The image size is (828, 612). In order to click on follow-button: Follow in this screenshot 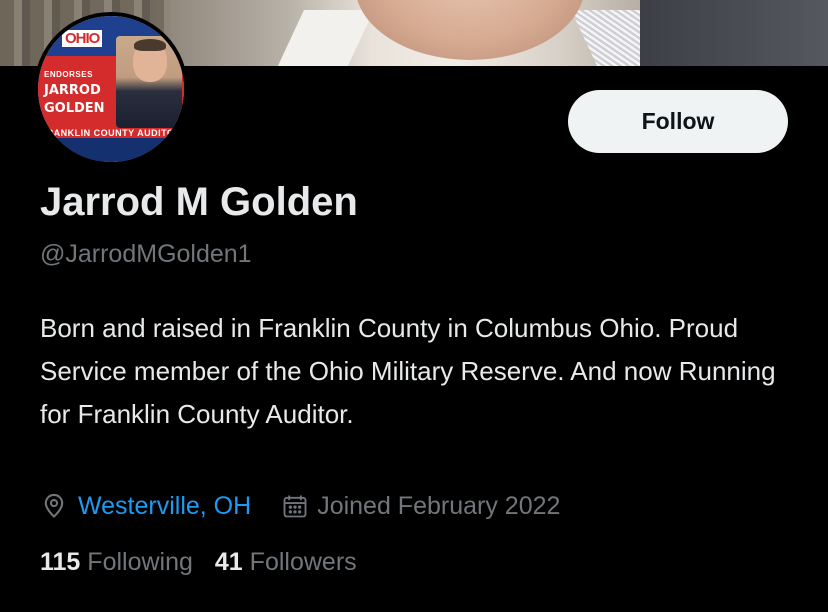, I will do `click(678, 121)`.